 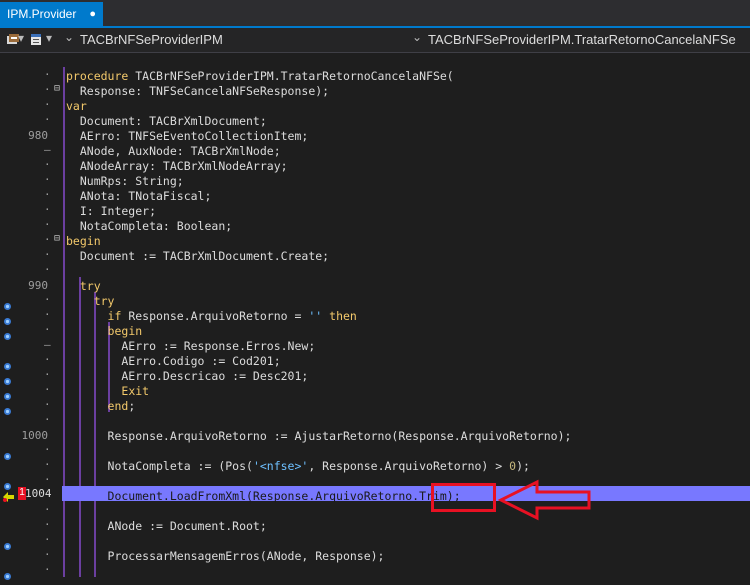 I want to click on code-line: 990 try, so click(x=375, y=285).